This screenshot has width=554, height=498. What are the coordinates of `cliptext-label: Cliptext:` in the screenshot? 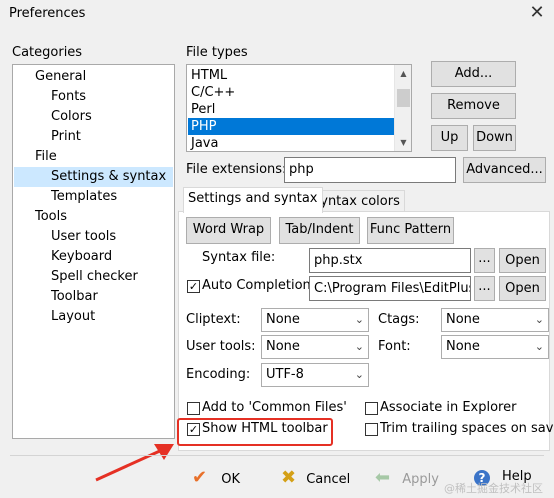 It's located at (213, 319).